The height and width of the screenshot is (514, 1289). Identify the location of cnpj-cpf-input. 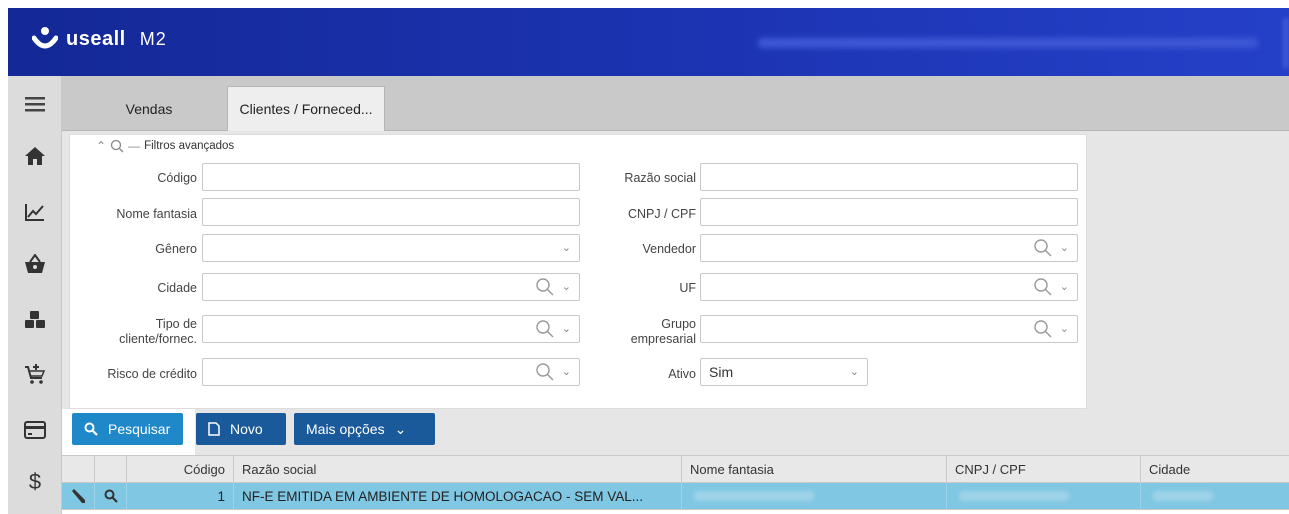
(889, 212).